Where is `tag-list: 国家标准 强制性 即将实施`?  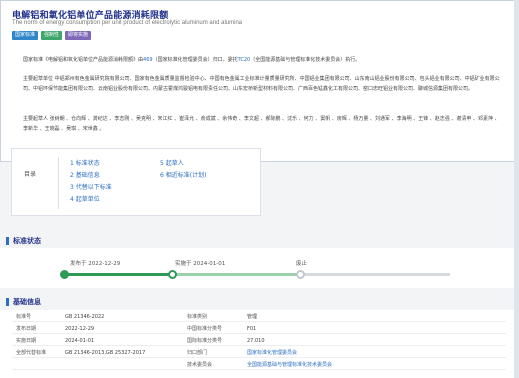 tag-list: 国家标准 强制性 即将实施 is located at coordinates (52, 35).